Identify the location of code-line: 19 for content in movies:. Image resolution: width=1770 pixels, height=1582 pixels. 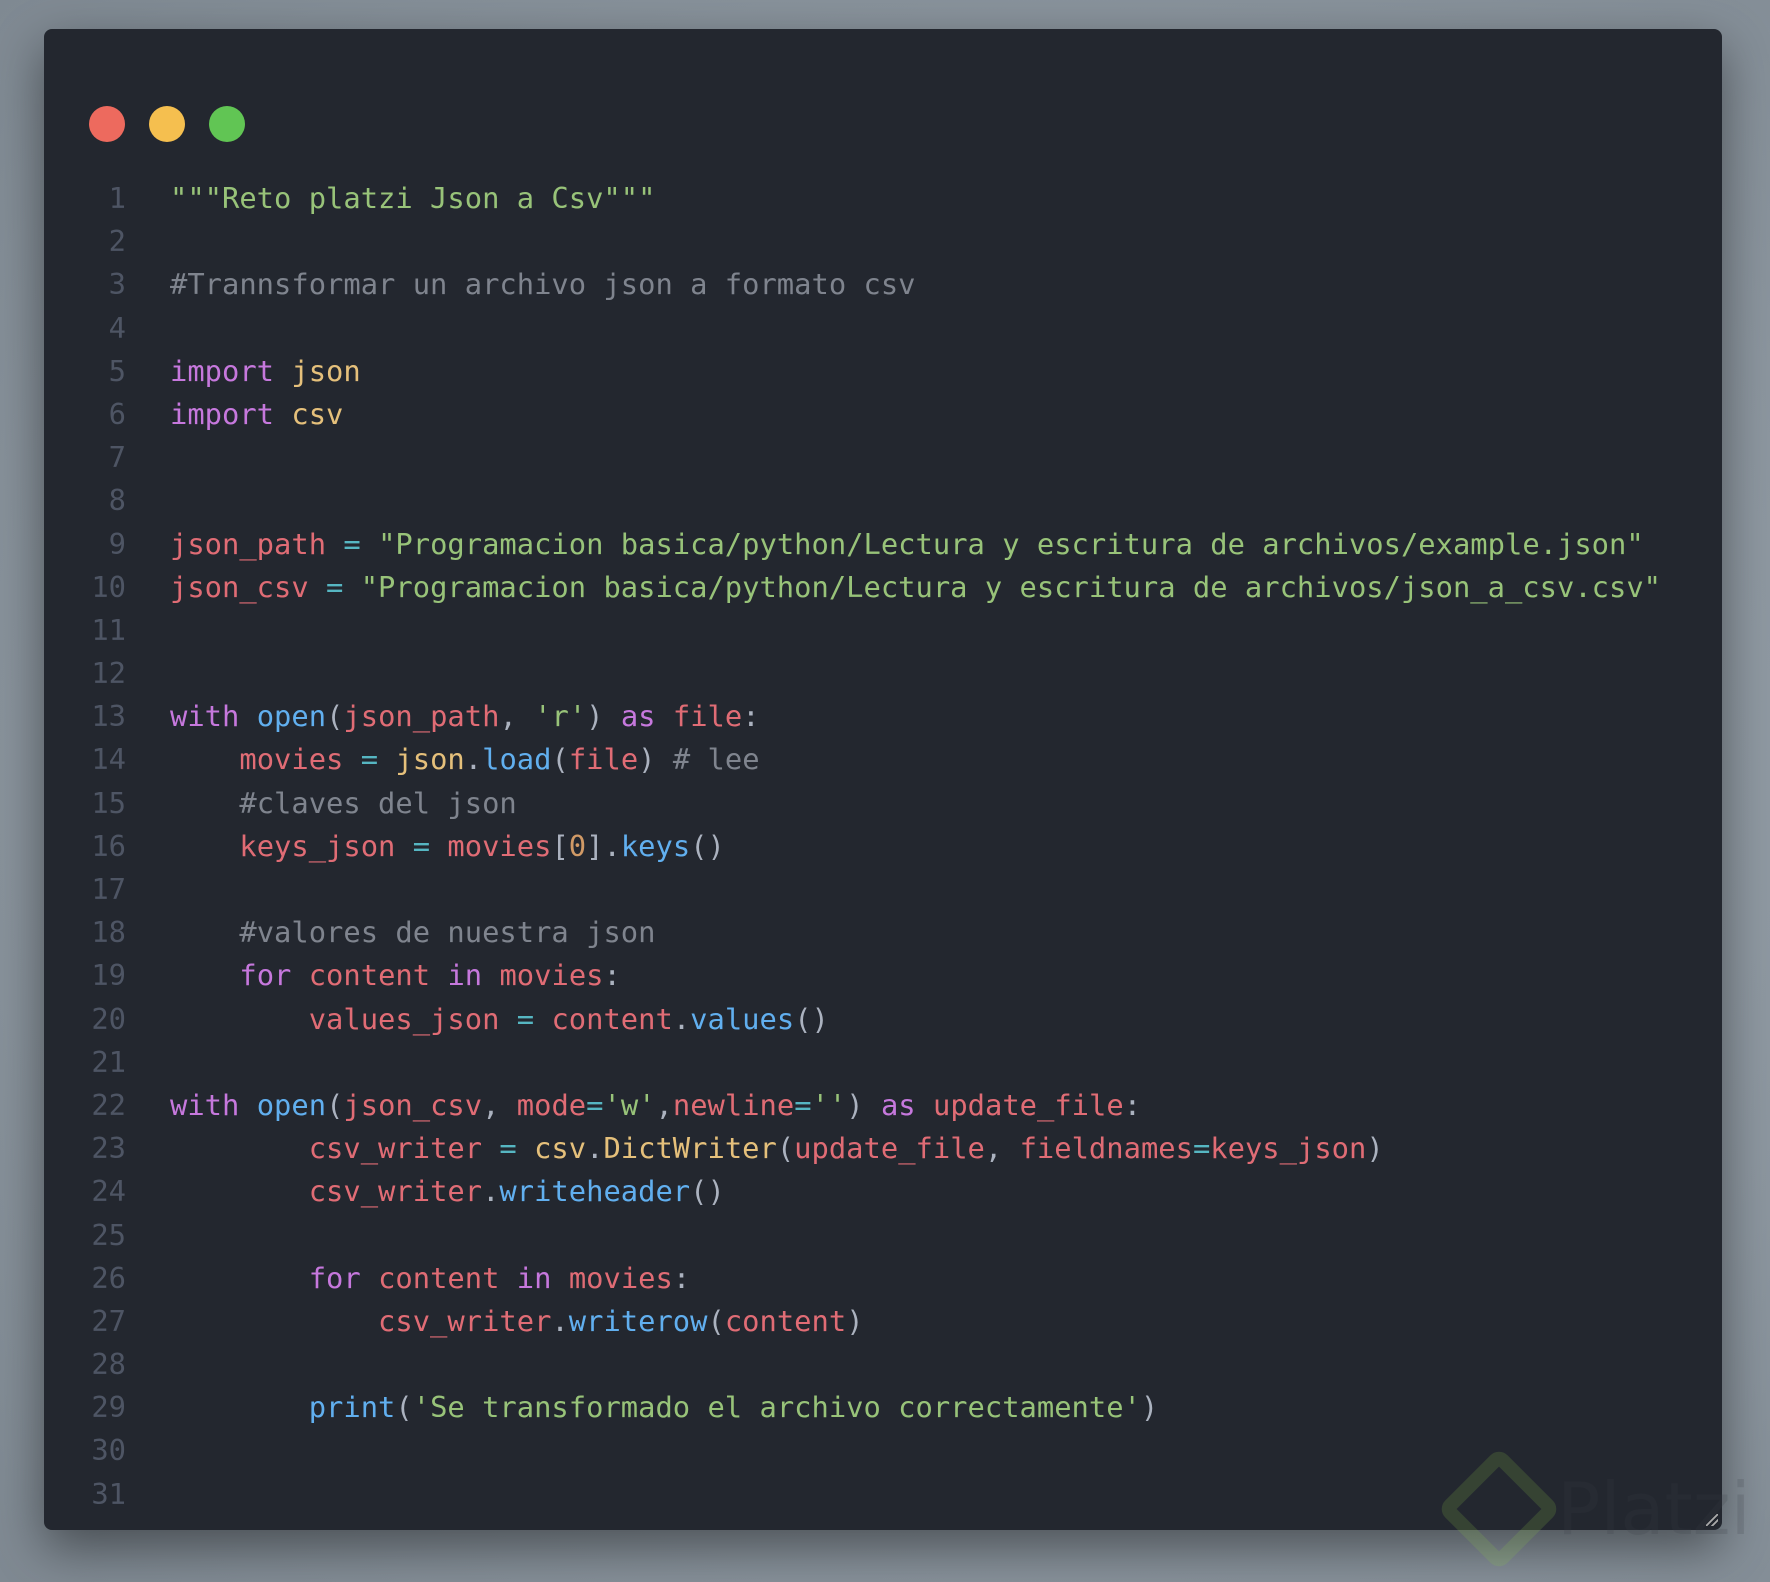
(883, 975).